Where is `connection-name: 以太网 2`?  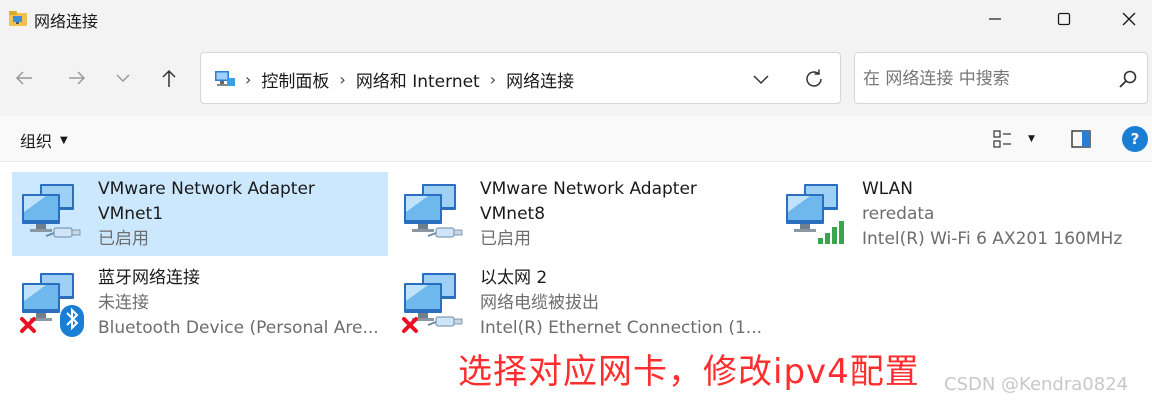
connection-name: 以太网 2 is located at coordinates (514, 278).